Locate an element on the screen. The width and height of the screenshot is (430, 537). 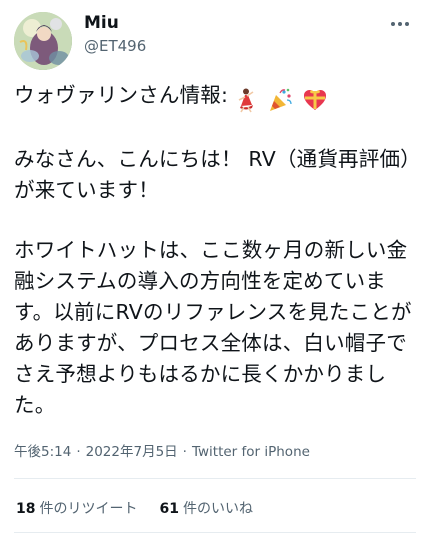
display-name: Miu is located at coordinates (101, 23).